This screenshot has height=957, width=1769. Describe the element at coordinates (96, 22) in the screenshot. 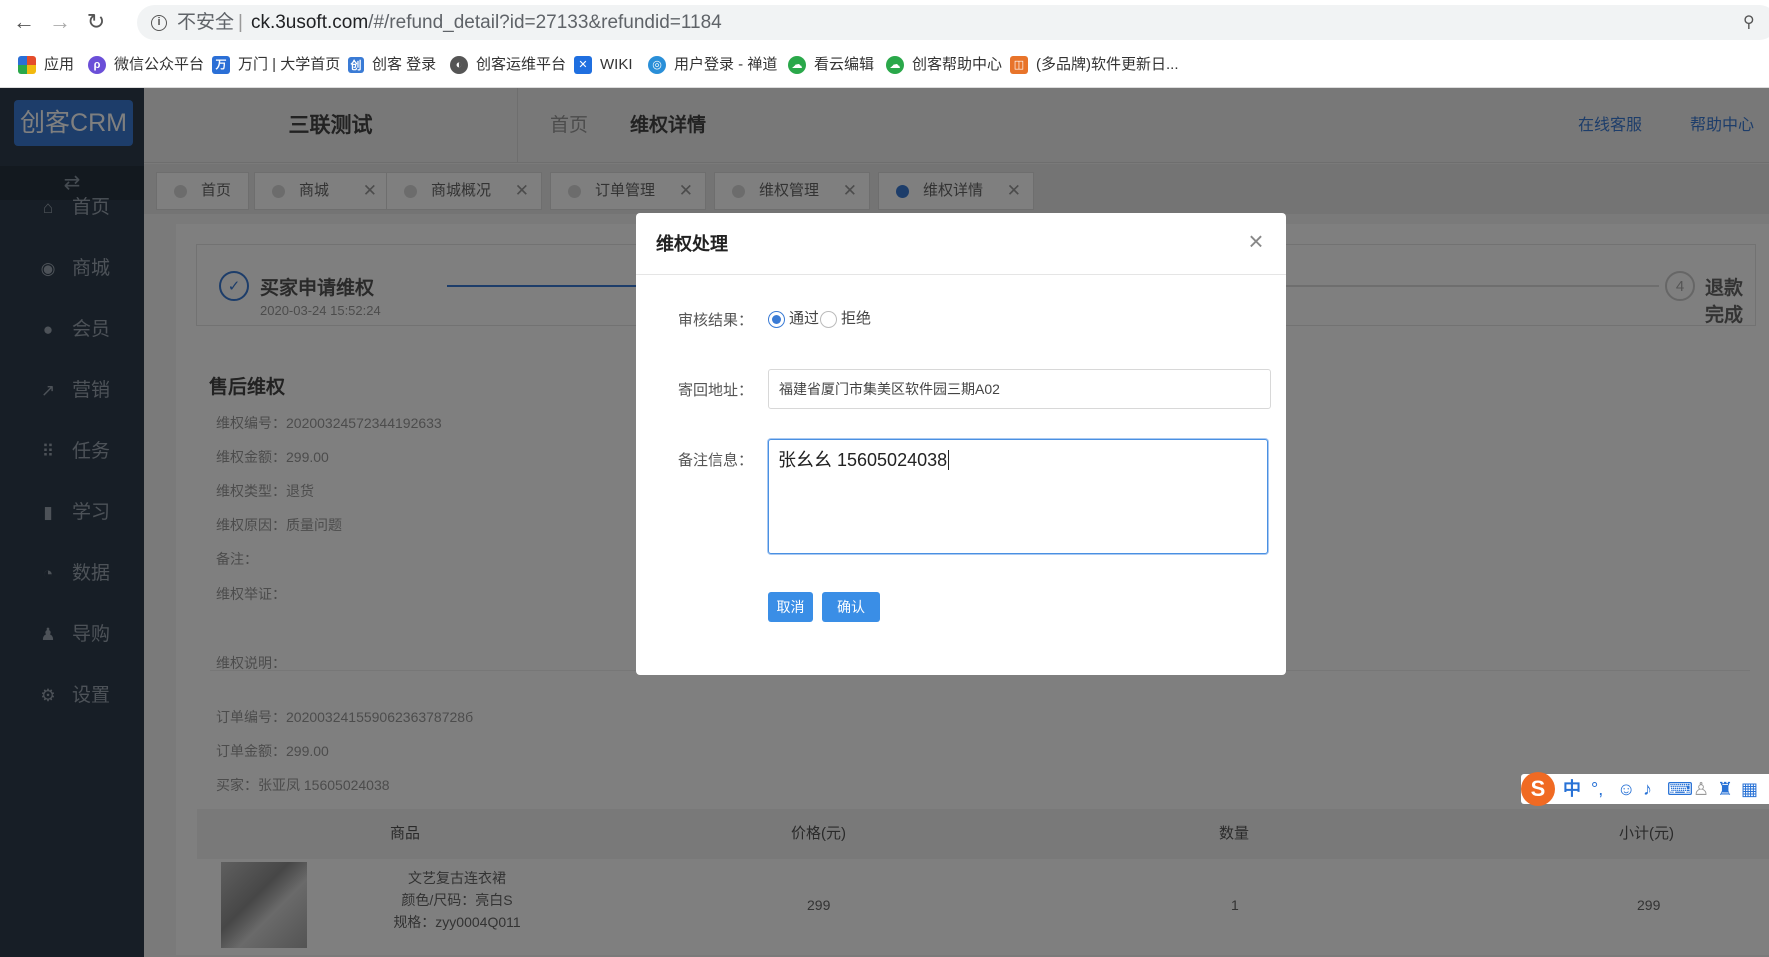

I see `reload-icon: ↻` at that location.